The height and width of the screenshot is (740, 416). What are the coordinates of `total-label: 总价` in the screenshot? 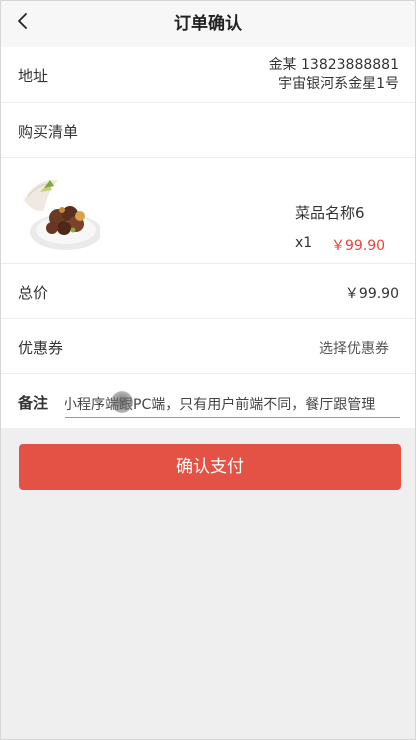 It's located at (33, 293).